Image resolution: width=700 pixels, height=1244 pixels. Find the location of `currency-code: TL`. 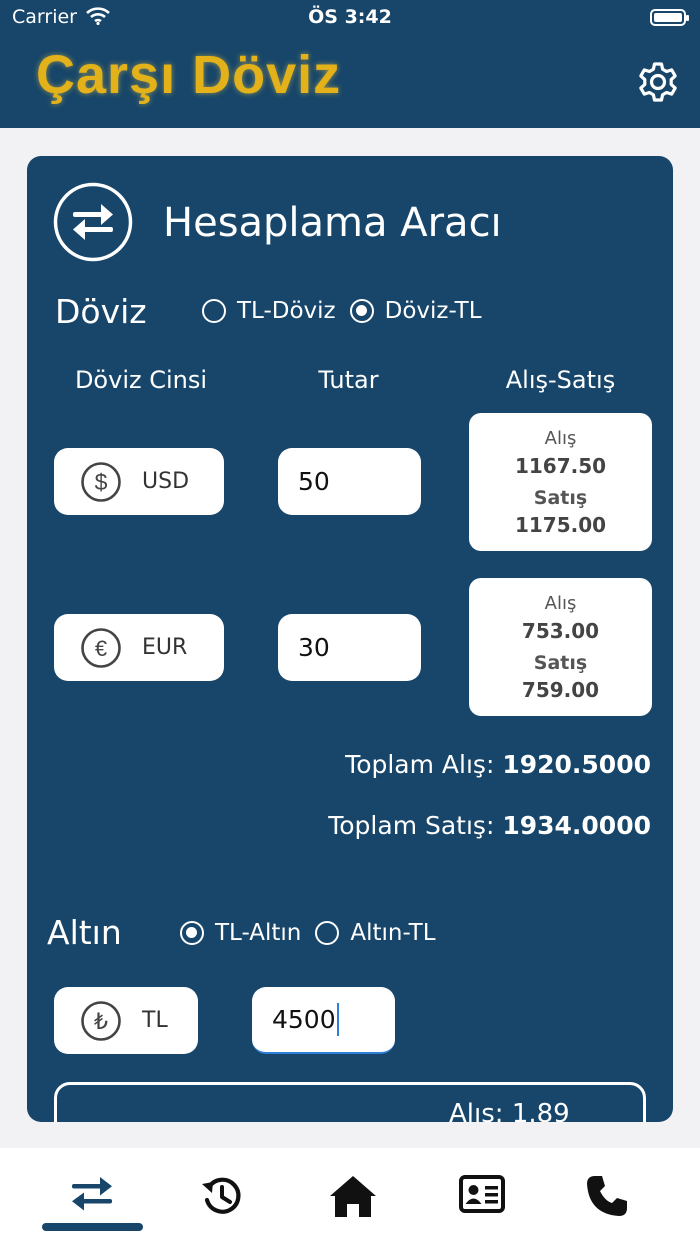

currency-code: TL is located at coordinates (155, 1020).